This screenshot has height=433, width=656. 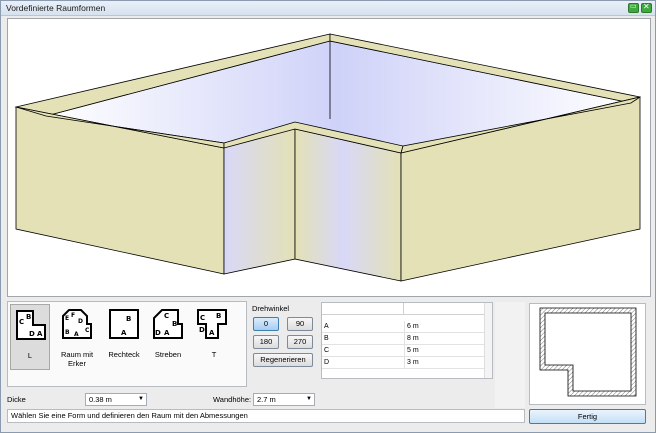 What do you see at coordinates (266, 324) in the screenshot?
I see `rotate-0-button: 0` at bounding box center [266, 324].